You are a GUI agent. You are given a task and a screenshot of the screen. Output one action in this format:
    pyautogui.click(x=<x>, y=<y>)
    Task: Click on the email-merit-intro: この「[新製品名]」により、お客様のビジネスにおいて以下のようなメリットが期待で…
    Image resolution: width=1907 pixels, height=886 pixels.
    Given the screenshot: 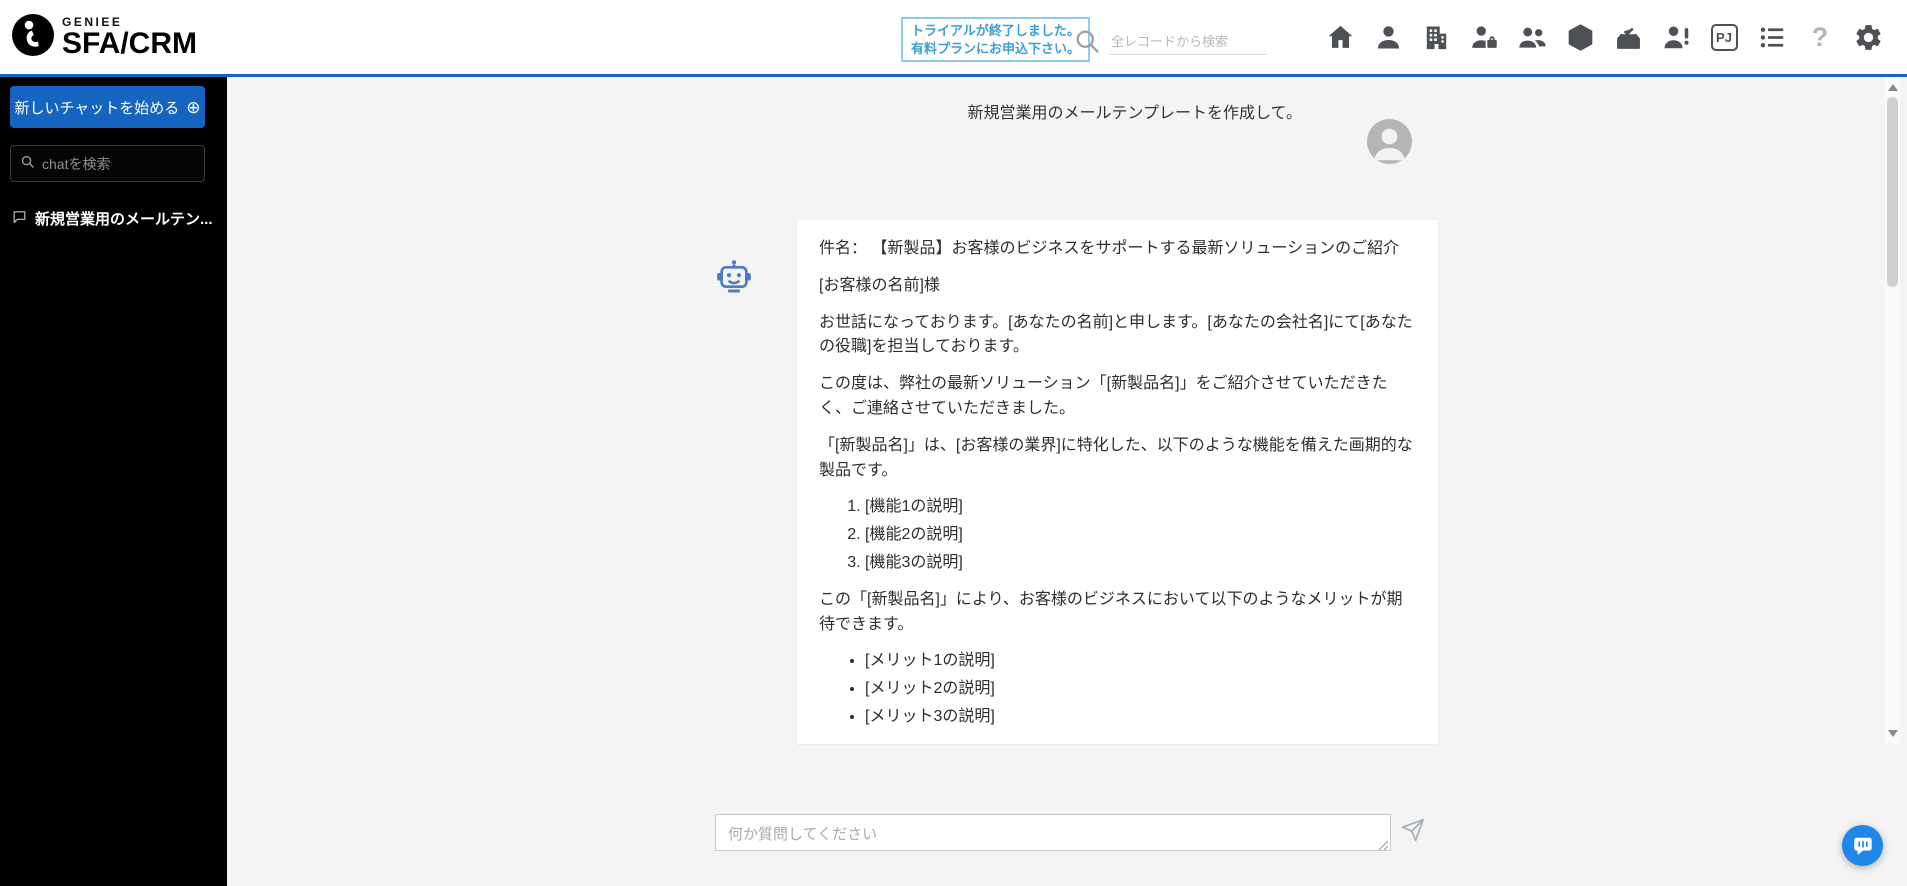 What is the action you would take?
    pyautogui.click(x=1111, y=611)
    